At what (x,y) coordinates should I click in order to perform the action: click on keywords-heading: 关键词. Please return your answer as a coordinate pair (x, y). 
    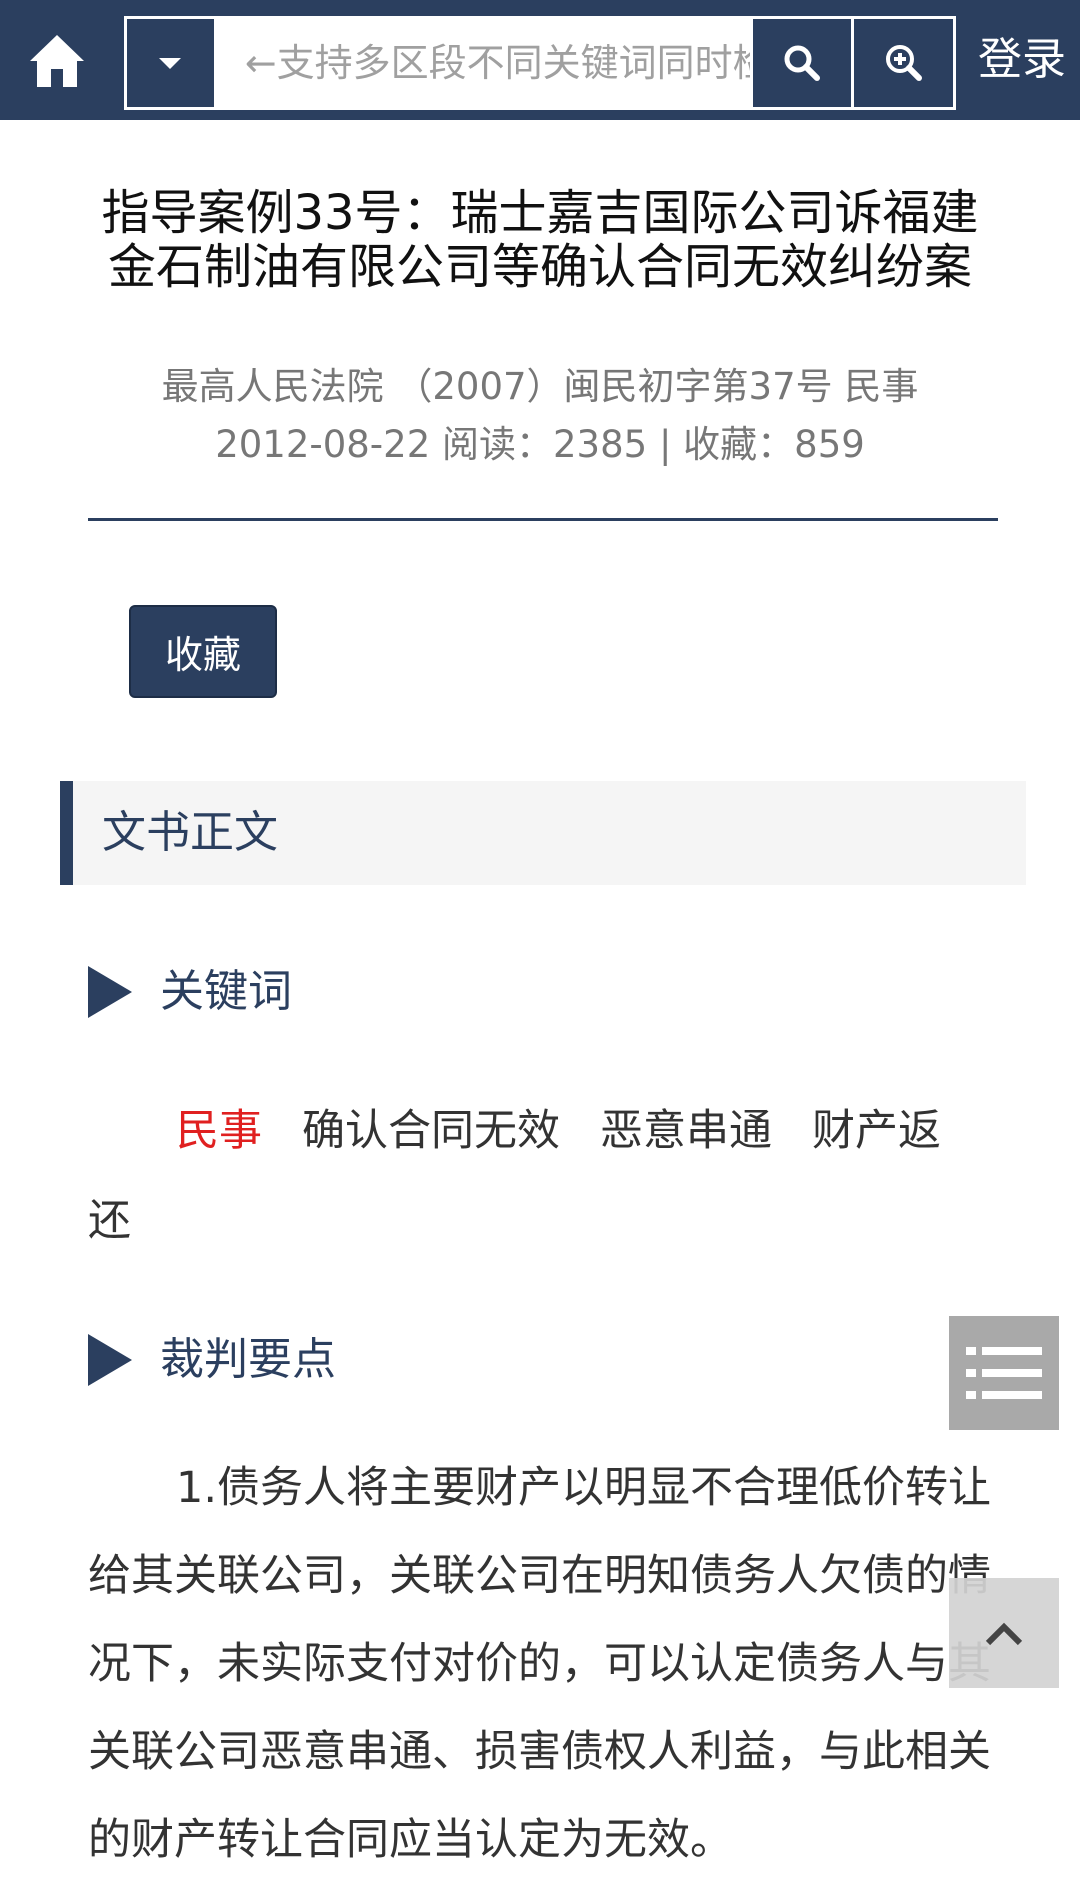
    Looking at the image, I should click on (190, 992).